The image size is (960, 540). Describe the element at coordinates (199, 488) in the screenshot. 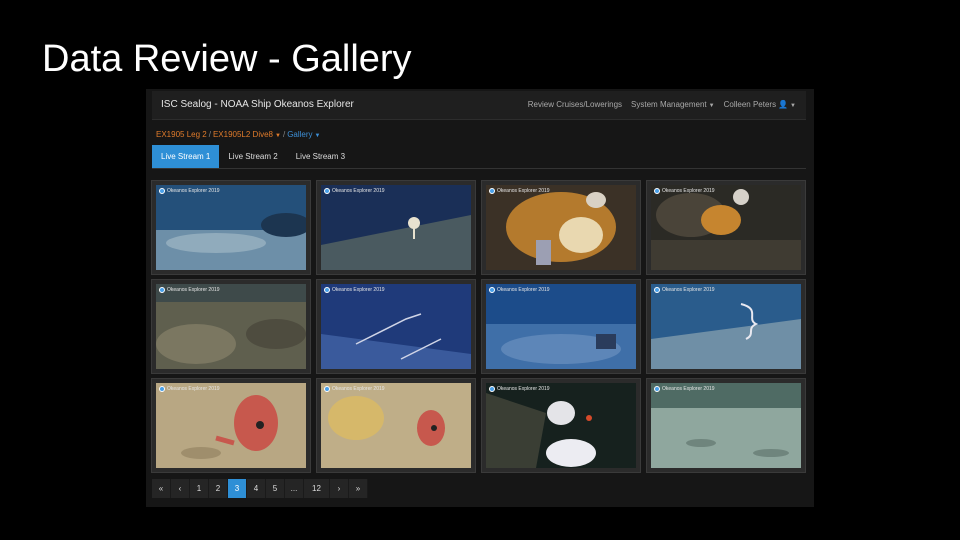

I see `page-1-button: 1` at that location.